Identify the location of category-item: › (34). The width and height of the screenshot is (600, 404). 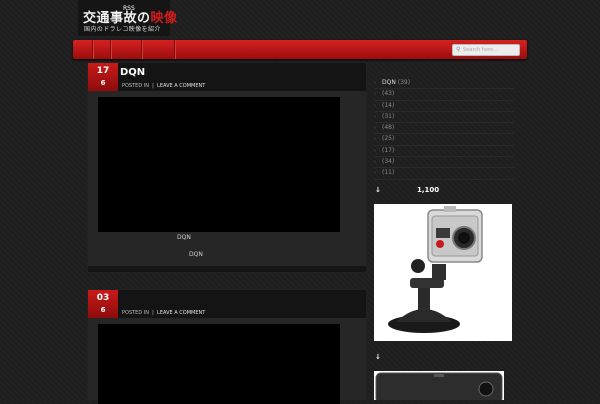
(444, 163).